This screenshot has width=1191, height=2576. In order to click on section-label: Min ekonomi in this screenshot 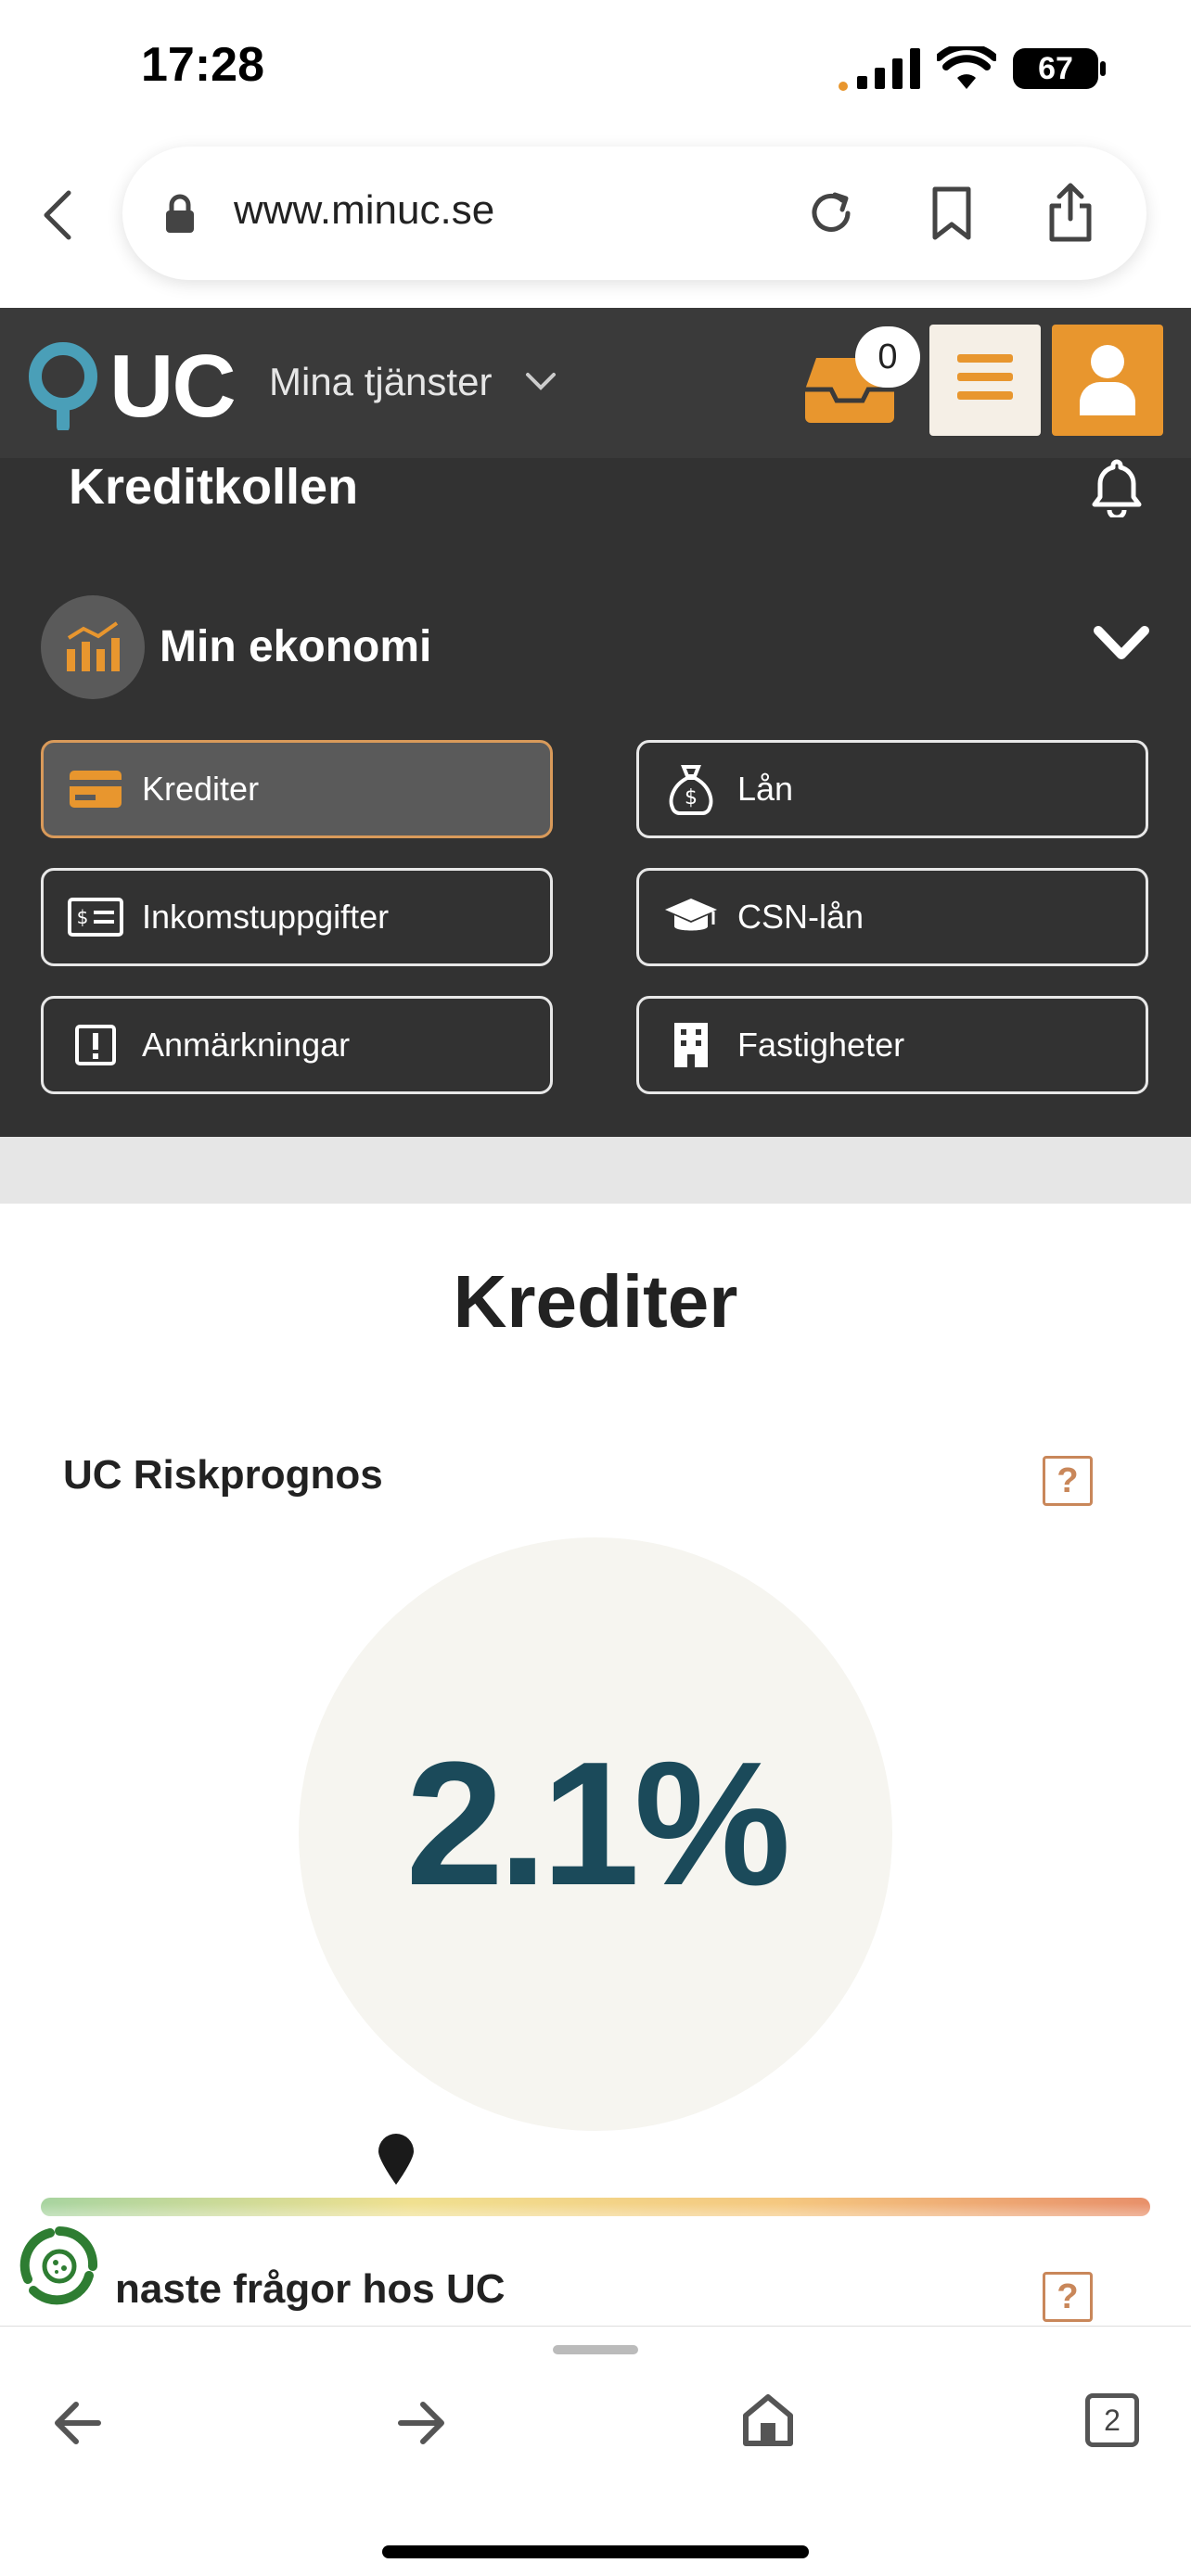, I will do `click(296, 646)`.